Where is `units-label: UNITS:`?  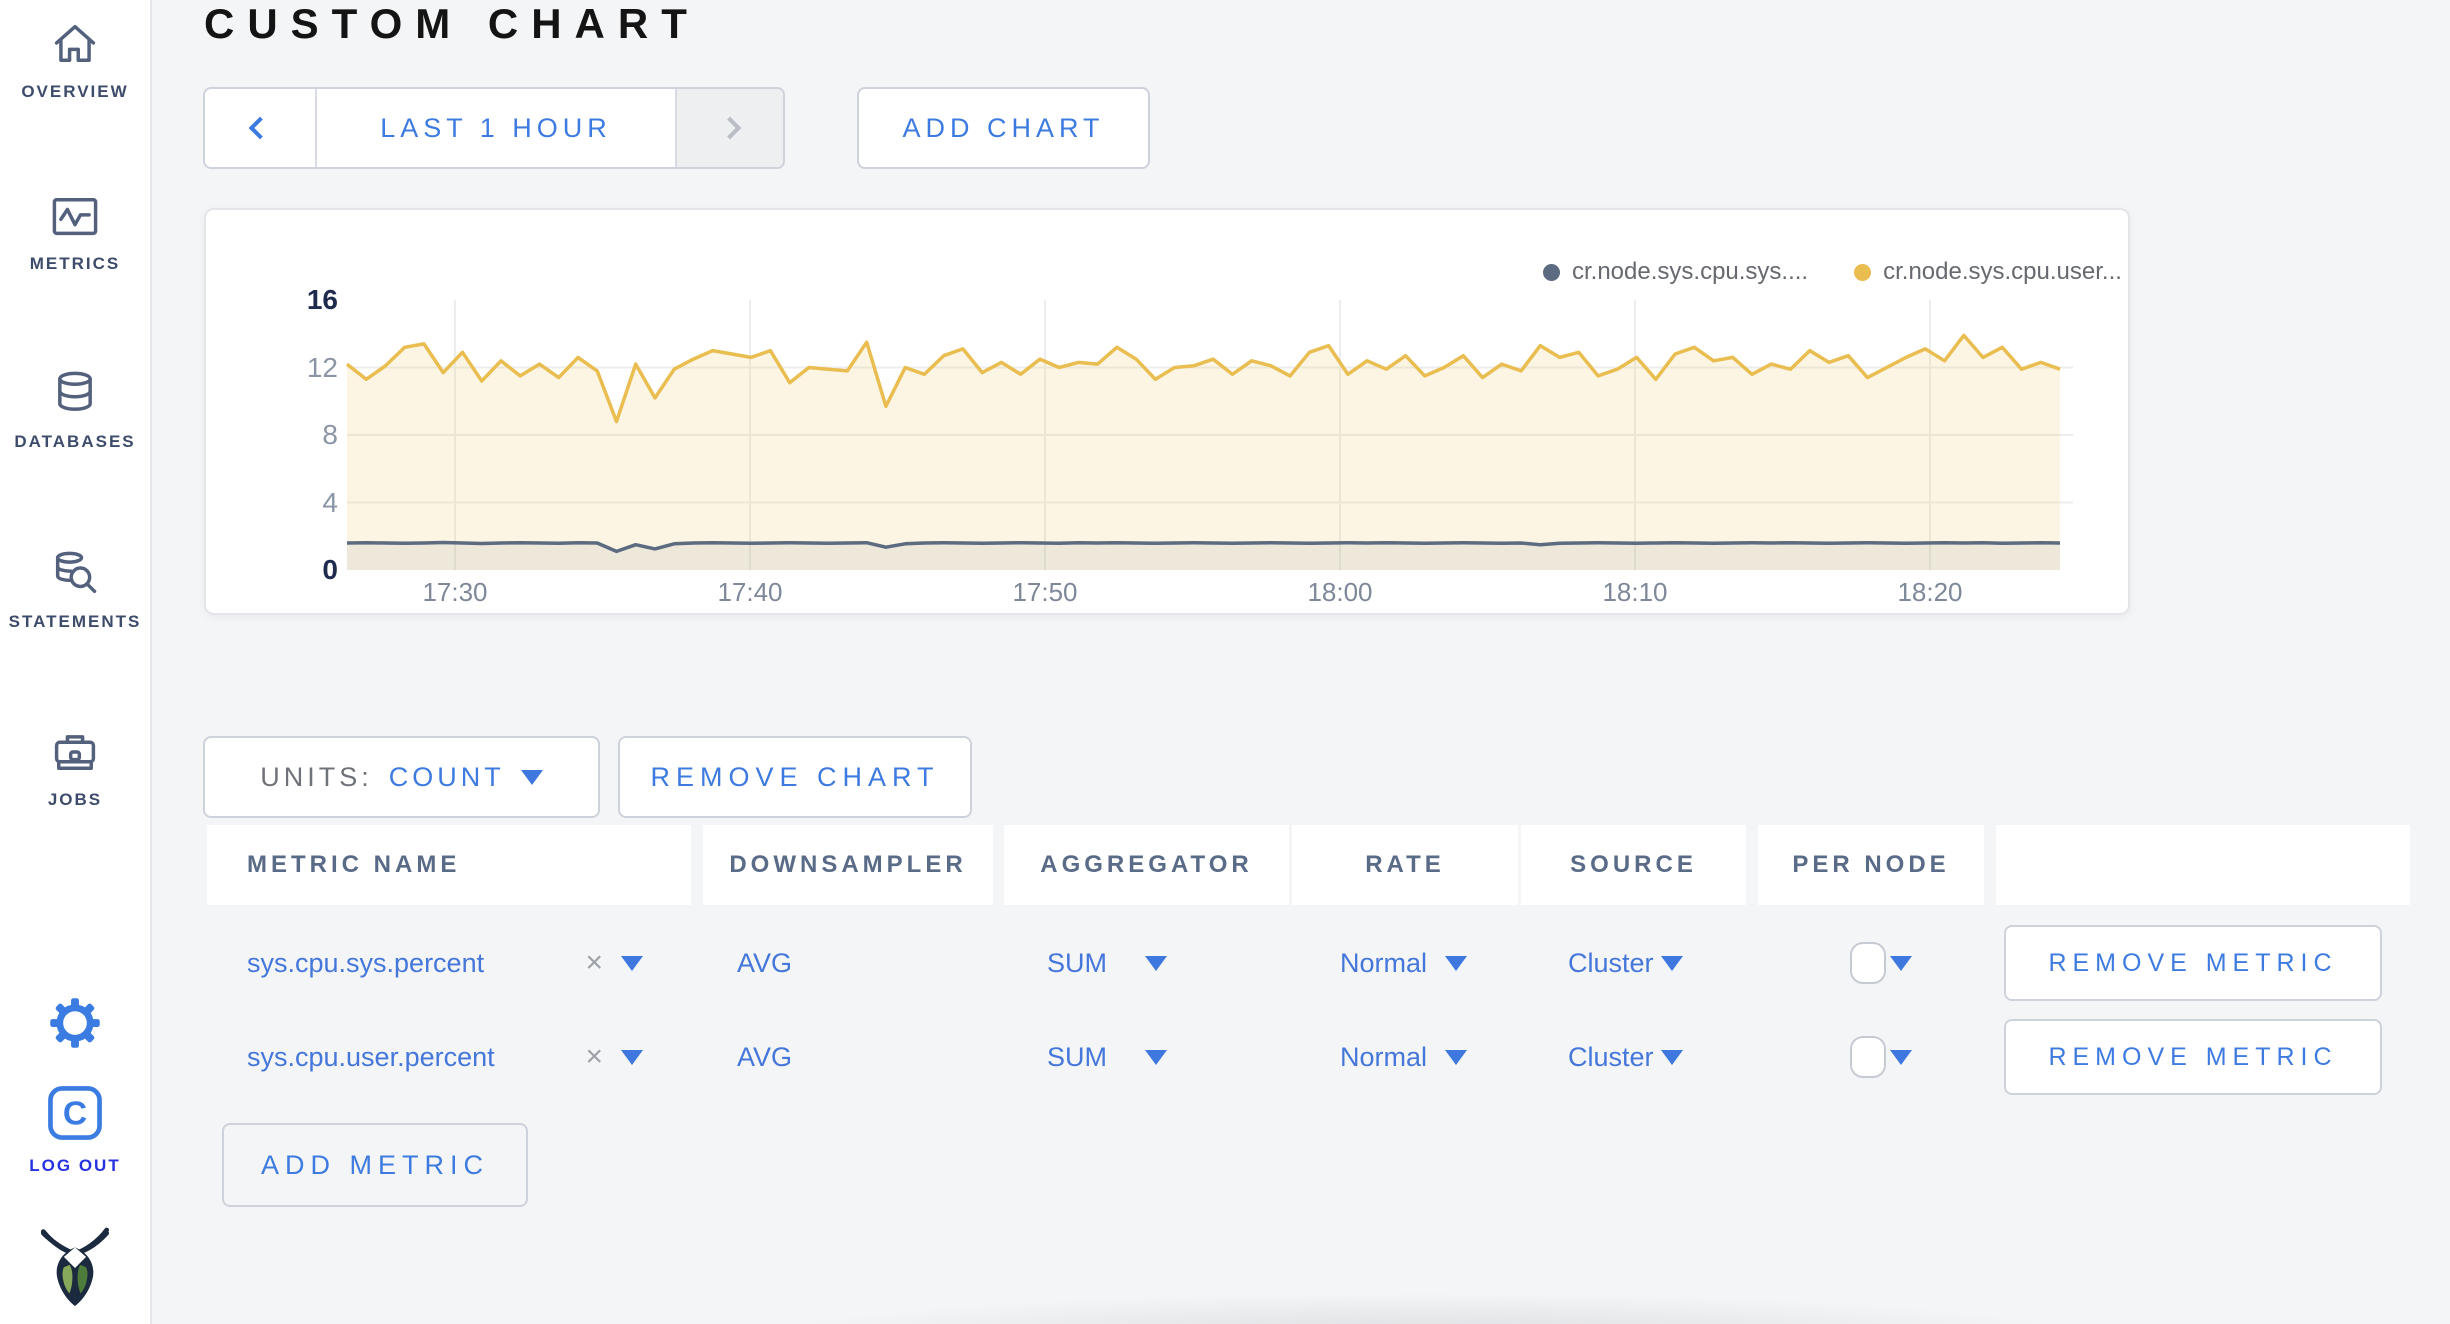 units-label: UNITS: is located at coordinates (316, 776).